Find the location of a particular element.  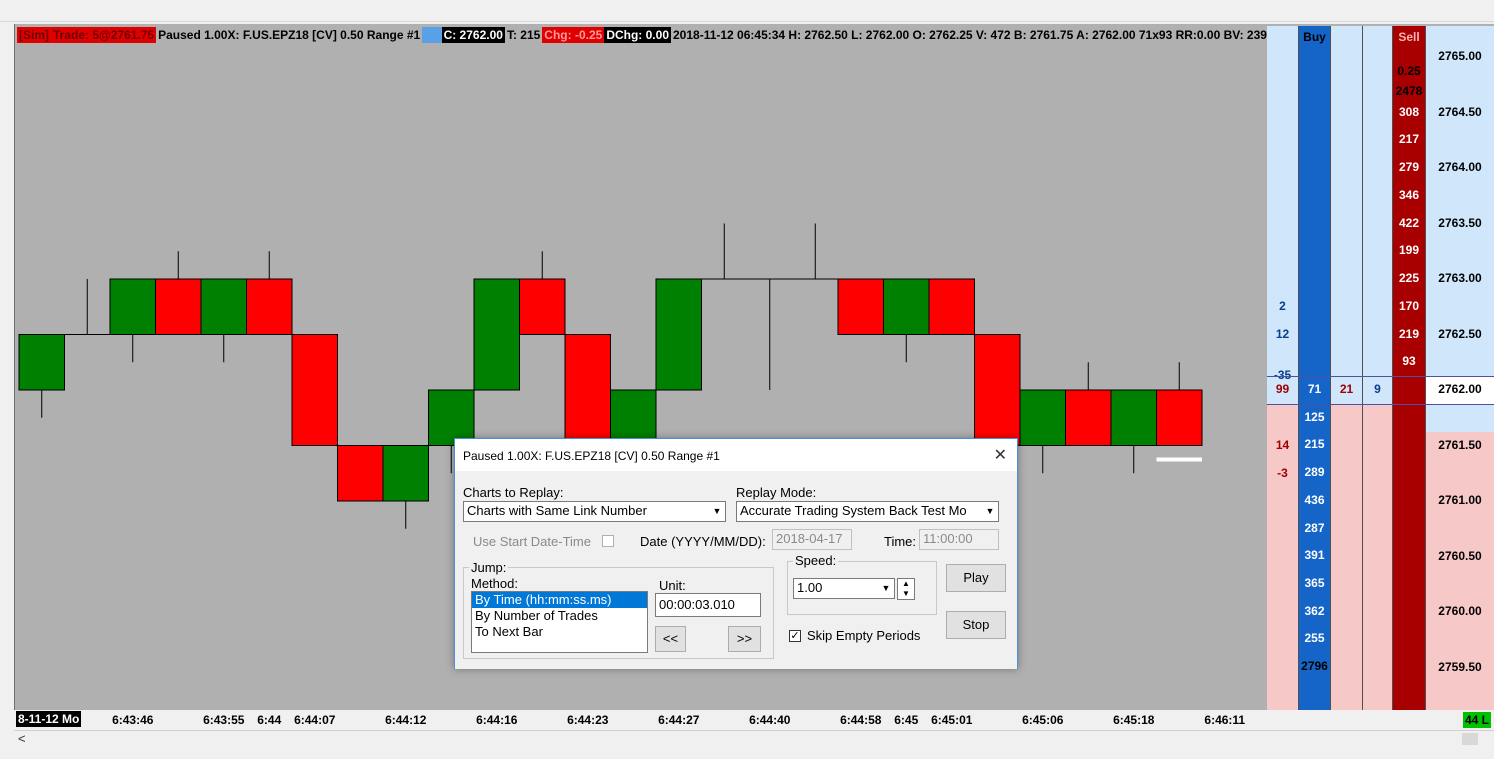

sell-volume-value: 279 is located at coordinates (1409, 167).